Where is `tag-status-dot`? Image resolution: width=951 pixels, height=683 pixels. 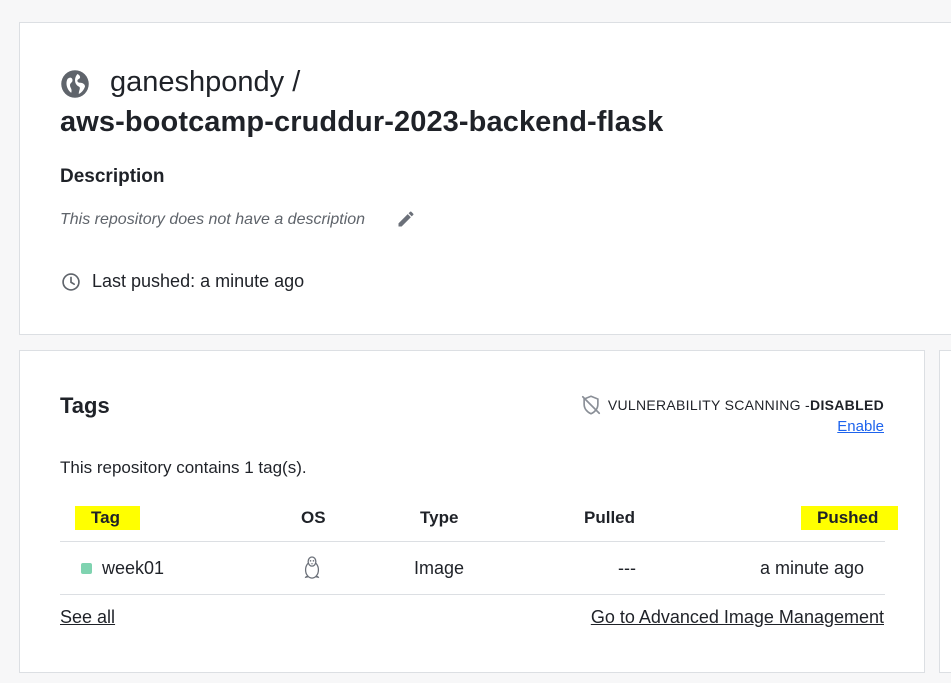
tag-status-dot is located at coordinates (86, 568).